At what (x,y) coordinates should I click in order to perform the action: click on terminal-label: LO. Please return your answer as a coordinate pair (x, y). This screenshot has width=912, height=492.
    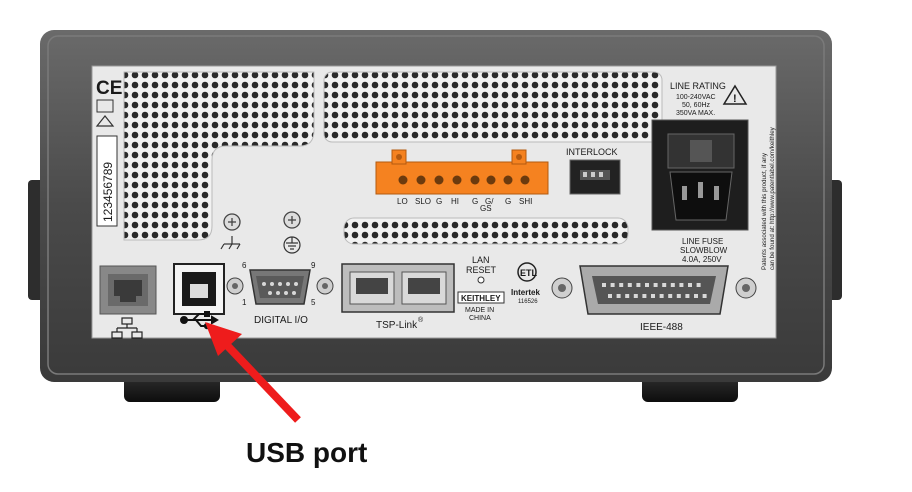
    Looking at the image, I should click on (402, 201).